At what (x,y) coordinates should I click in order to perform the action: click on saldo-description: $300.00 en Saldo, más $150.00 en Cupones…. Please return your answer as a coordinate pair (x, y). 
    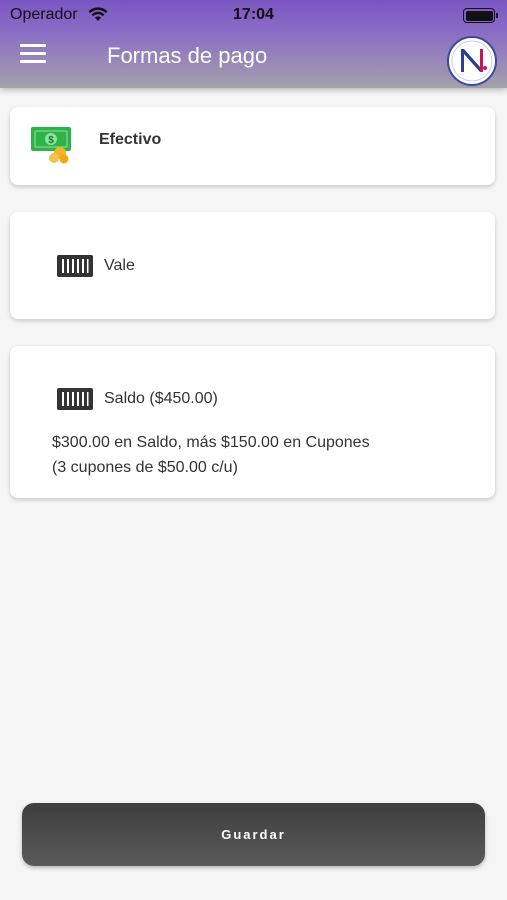
    Looking at the image, I should click on (211, 455).